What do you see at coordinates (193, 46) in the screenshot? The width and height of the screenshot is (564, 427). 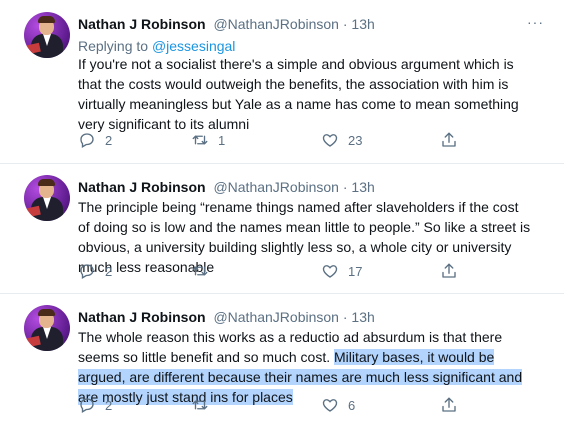 I see `mention-link: @jessesingal` at bounding box center [193, 46].